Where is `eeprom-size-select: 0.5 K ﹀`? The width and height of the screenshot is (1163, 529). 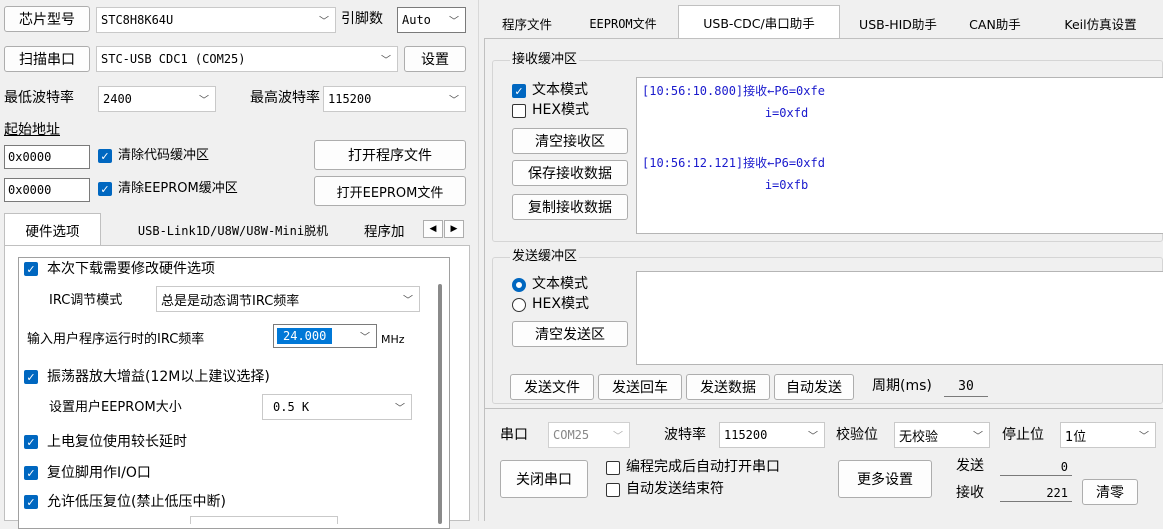
eeprom-size-select: 0.5 K ﹀ is located at coordinates (337, 407).